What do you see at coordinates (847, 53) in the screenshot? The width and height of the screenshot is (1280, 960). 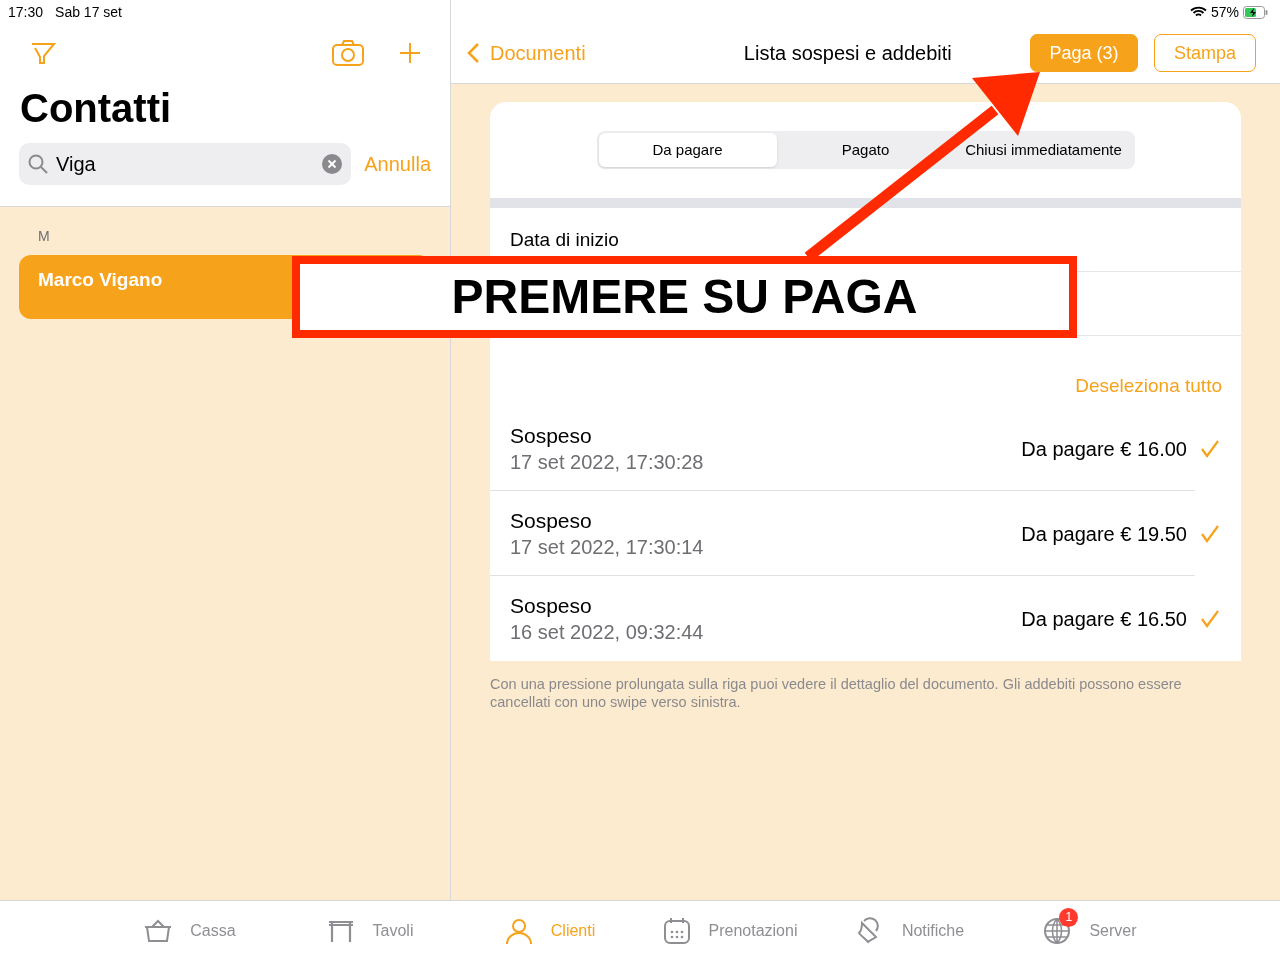 I see `page-title: Lista sospesi e addebiti` at bounding box center [847, 53].